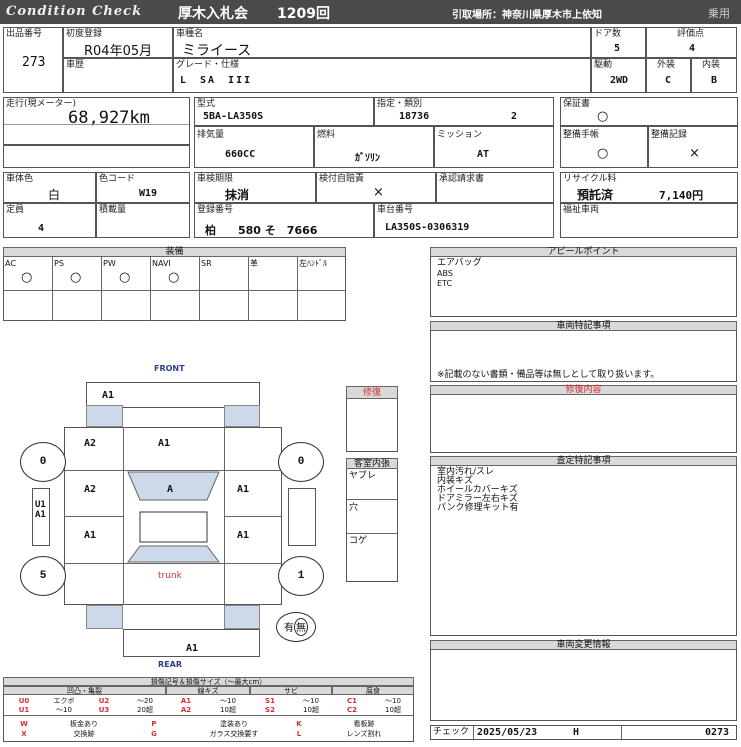  Describe the element at coordinates (24, 724) in the screenshot. I see `legend-code: W` at that location.